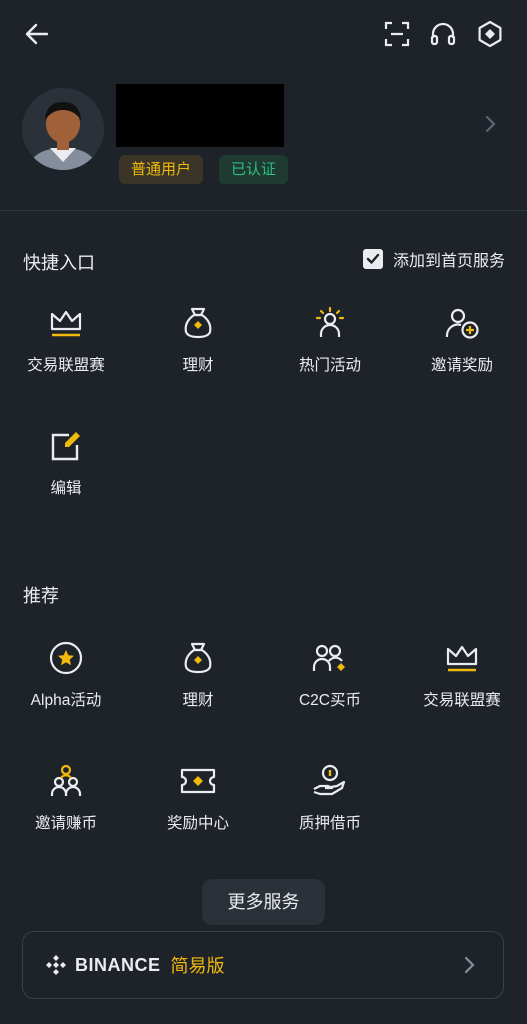 This screenshot has width=527, height=1024. What do you see at coordinates (66, 700) in the screenshot?
I see `recommended-label: Alpha活动` at bounding box center [66, 700].